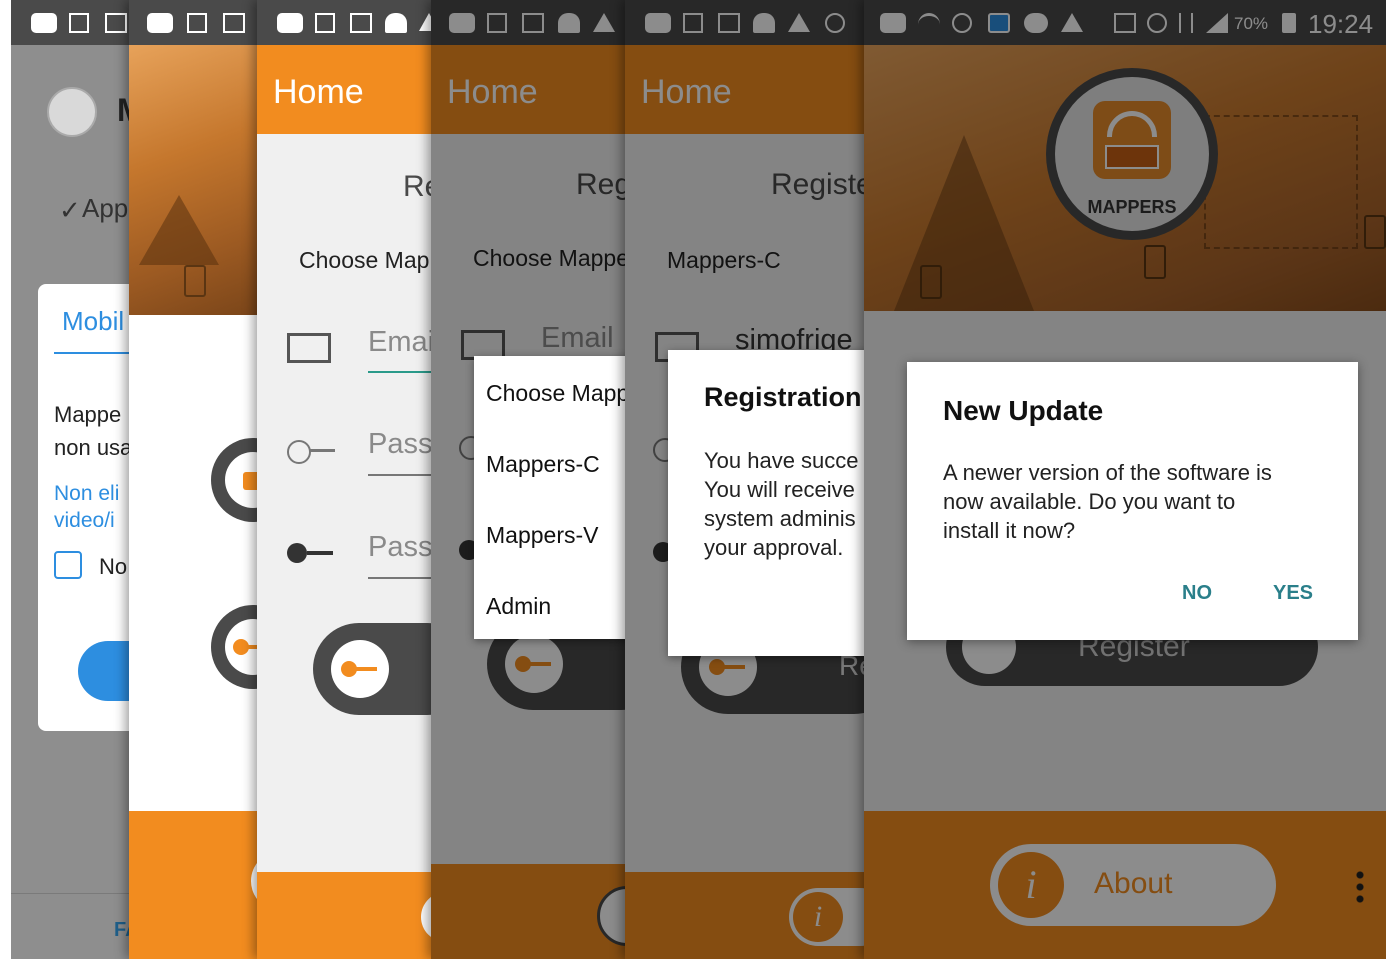 The height and width of the screenshot is (959, 1386). Describe the element at coordinates (195, 281) in the screenshot. I see `phone-sketch` at that location.